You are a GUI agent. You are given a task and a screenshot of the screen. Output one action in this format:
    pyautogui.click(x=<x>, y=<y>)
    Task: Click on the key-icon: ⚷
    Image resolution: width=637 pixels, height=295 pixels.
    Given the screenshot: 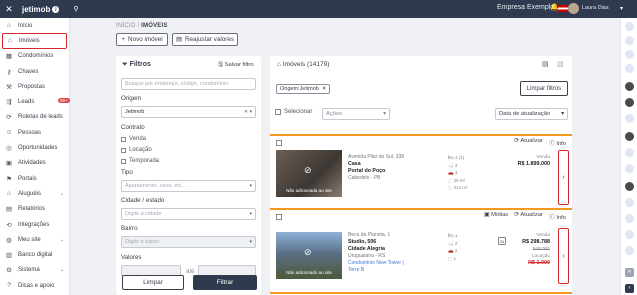 What is the action you would take?
    pyautogui.click(x=9, y=72)
    